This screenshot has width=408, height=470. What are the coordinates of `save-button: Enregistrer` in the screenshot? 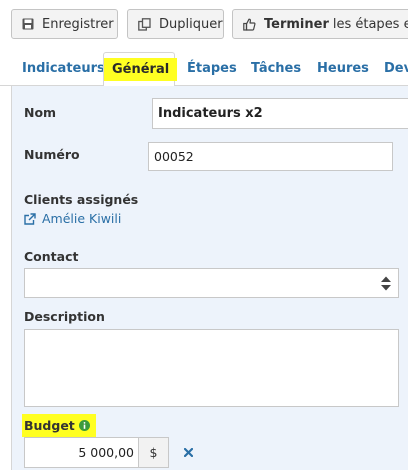 It's located at (64, 24).